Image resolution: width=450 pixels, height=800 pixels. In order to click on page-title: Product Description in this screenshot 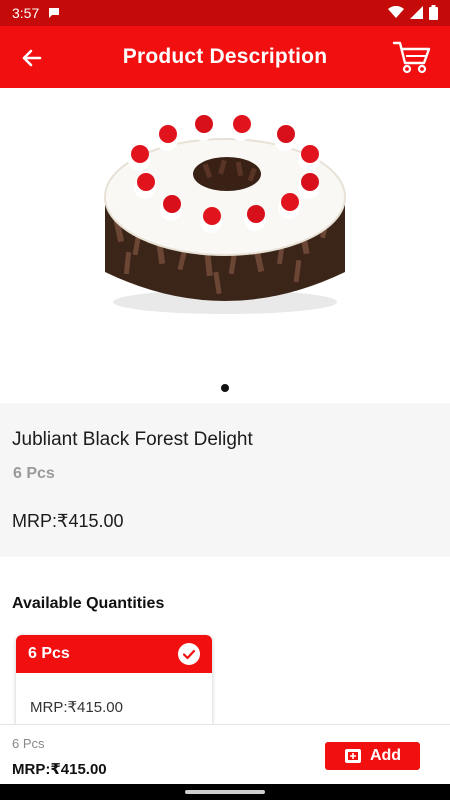, I will do `click(225, 56)`.